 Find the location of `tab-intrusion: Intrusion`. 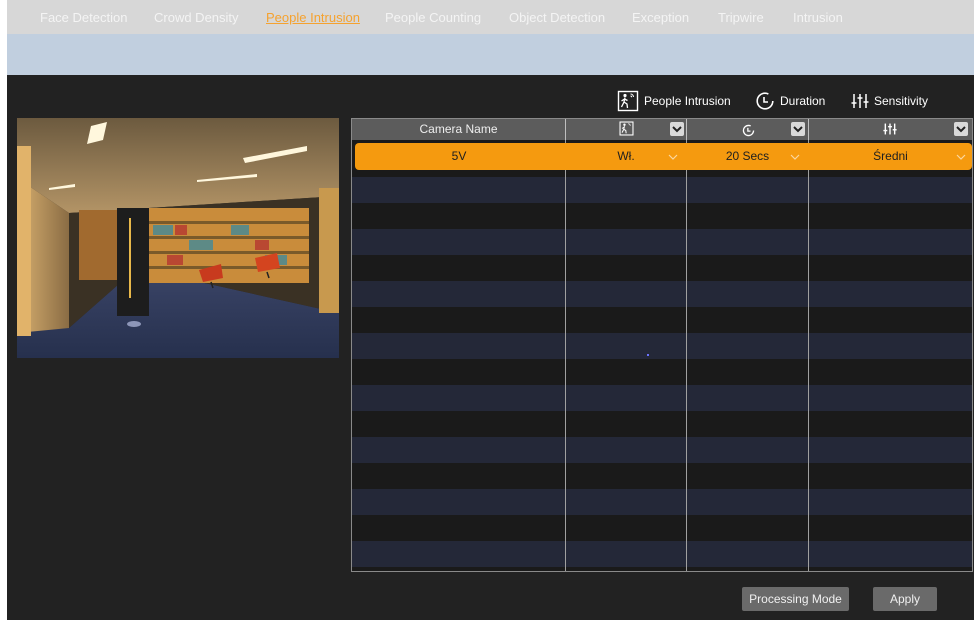

tab-intrusion: Intrusion is located at coordinates (818, 17).